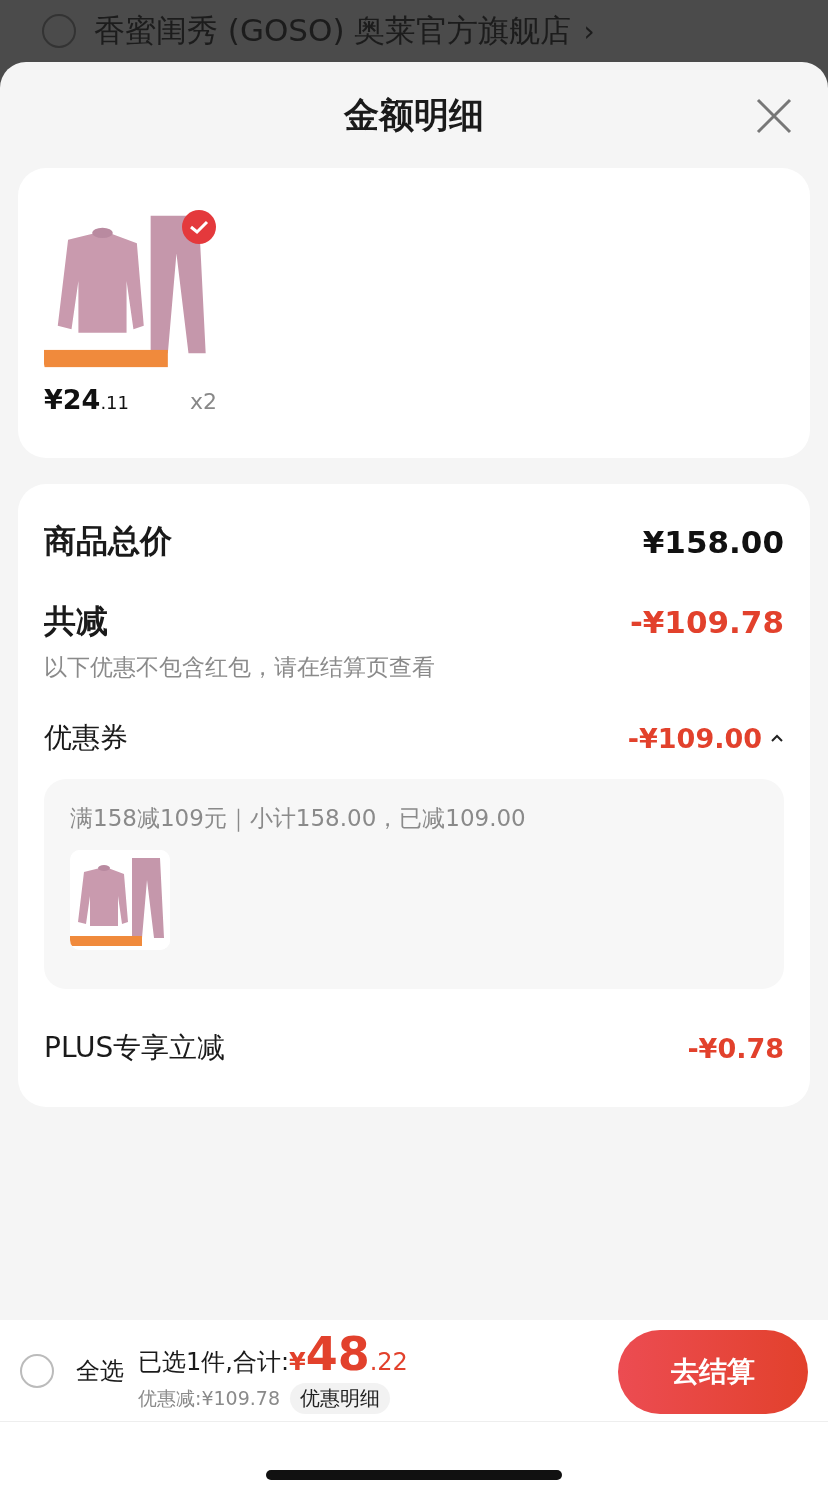 This screenshot has height=1496, width=828. Describe the element at coordinates (76, 621) in the screenshot. I see `row-label: 共减` at that location.